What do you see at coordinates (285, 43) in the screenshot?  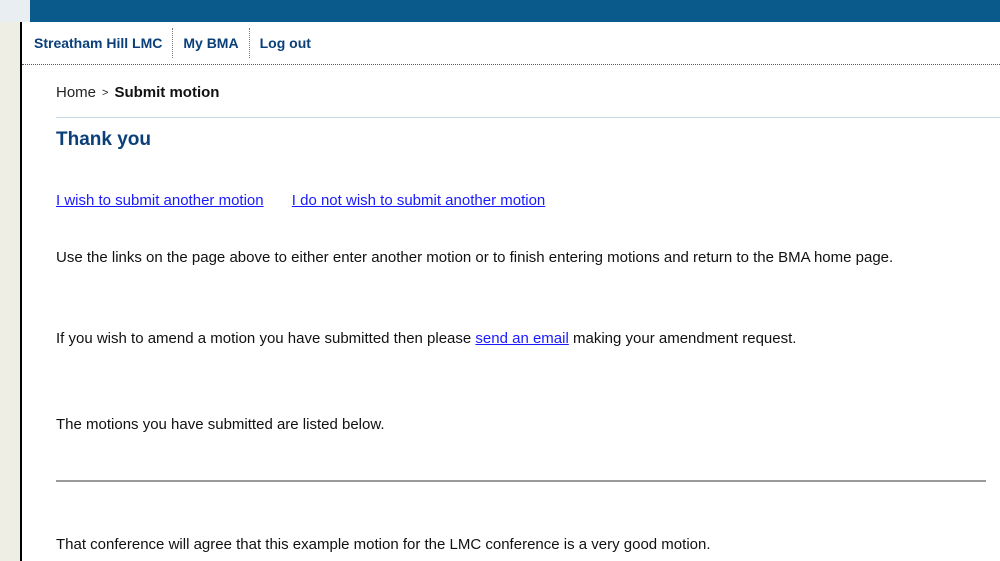 I see `nav-link-log-out: Log out` at bounding box center [285, 43].